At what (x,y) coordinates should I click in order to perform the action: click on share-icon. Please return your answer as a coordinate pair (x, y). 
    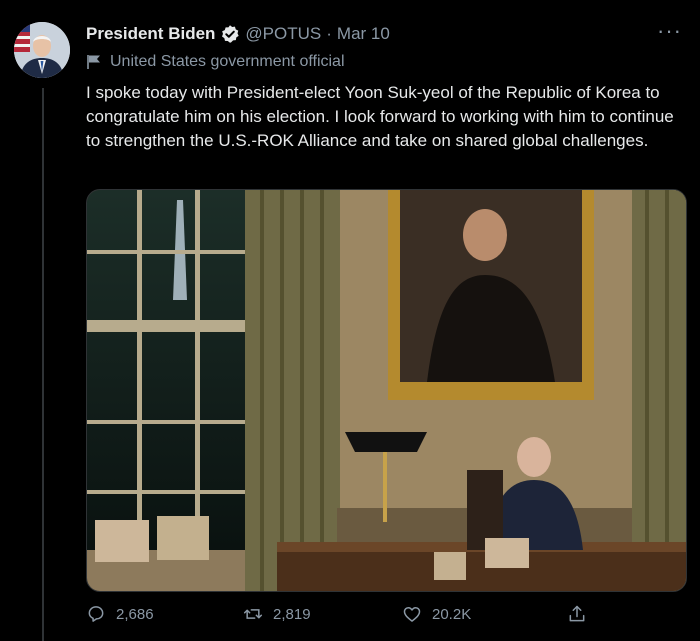
    Looking at the image, I should click on (577, 613).